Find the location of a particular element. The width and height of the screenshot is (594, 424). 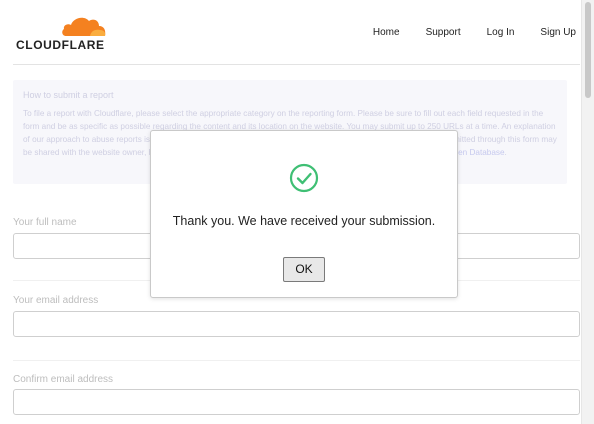

check-circle-icon is located at coordinates (304, 178).